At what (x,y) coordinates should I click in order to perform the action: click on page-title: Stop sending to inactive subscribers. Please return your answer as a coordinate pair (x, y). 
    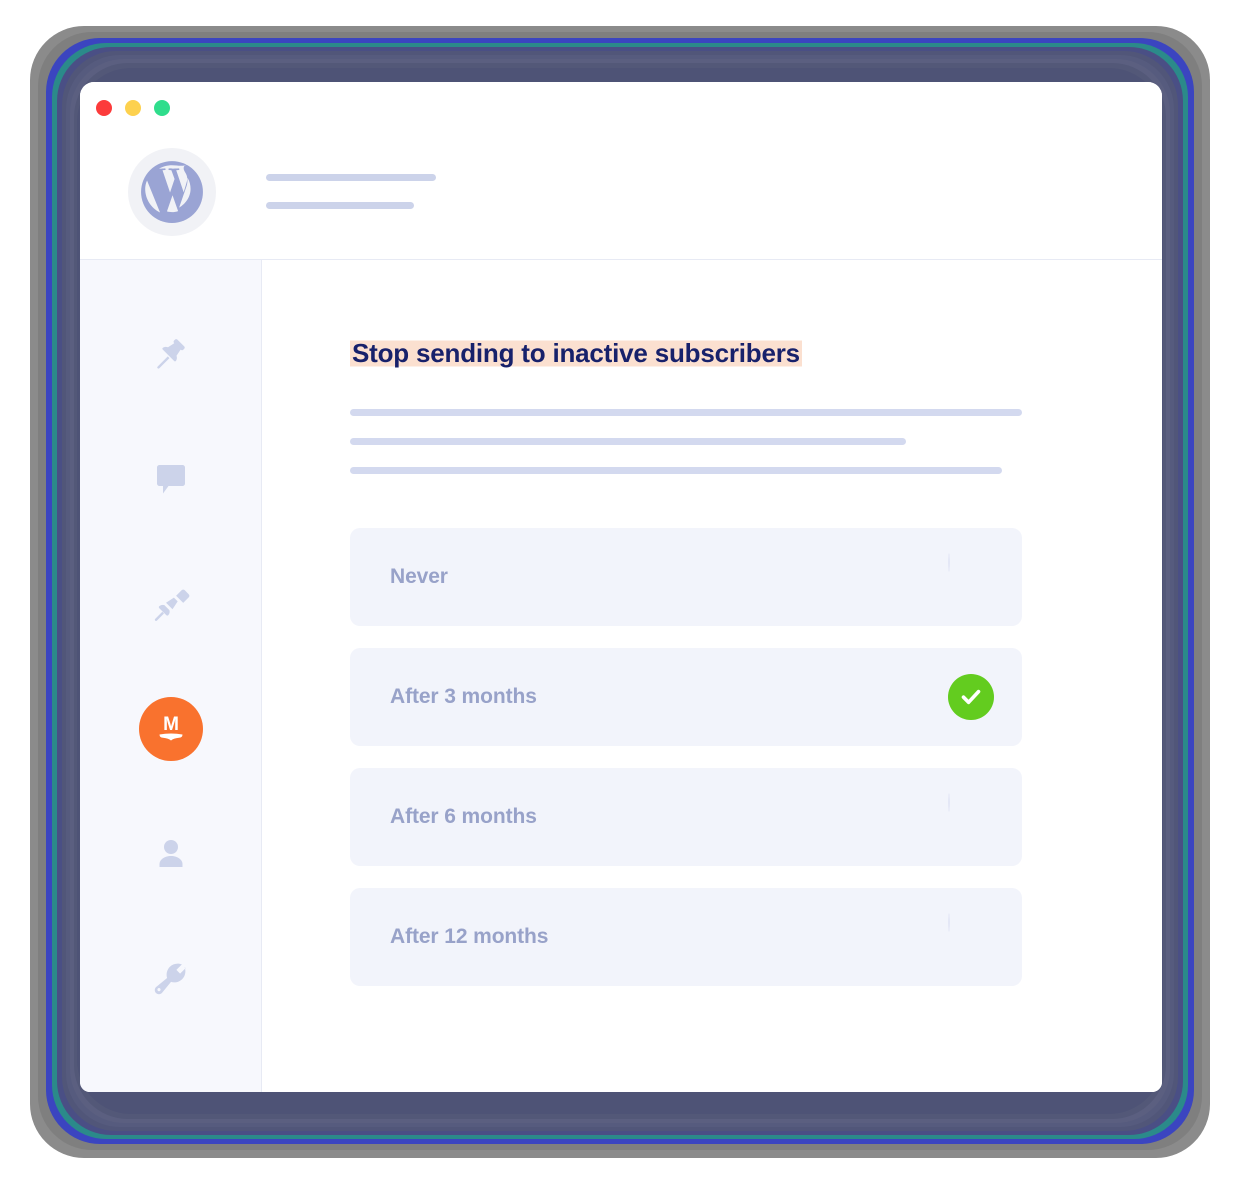
    Looking at the image, I should click on (576, 353).